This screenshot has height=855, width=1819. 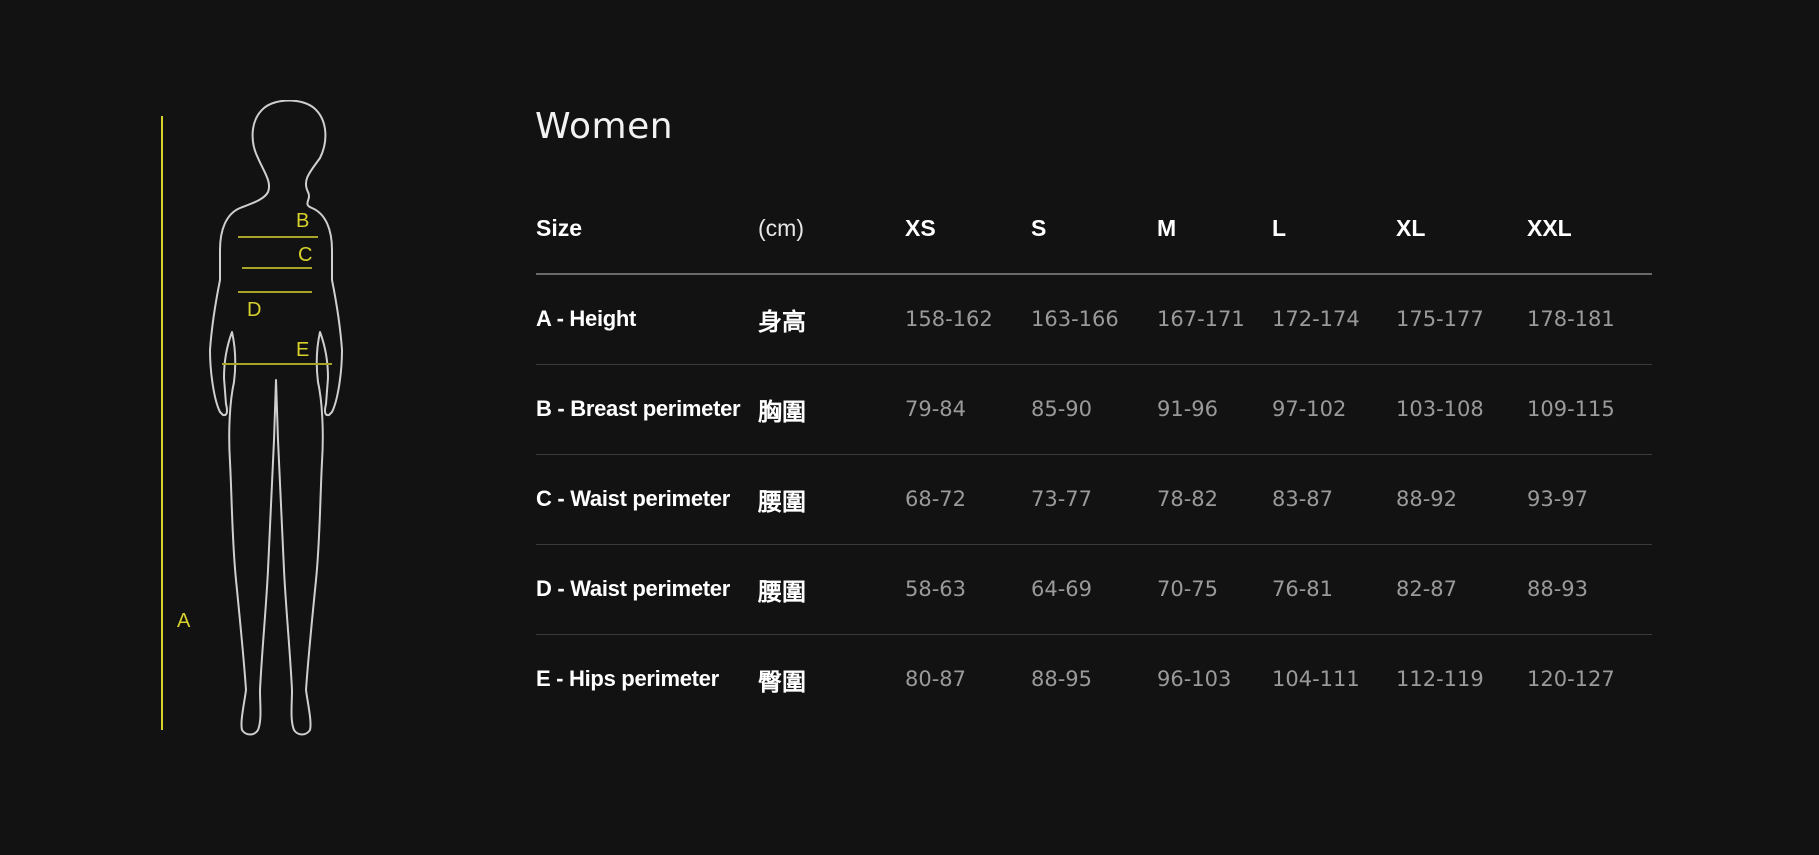 I want to click on cell-value: 97-102, so click(x=1309, y=409).